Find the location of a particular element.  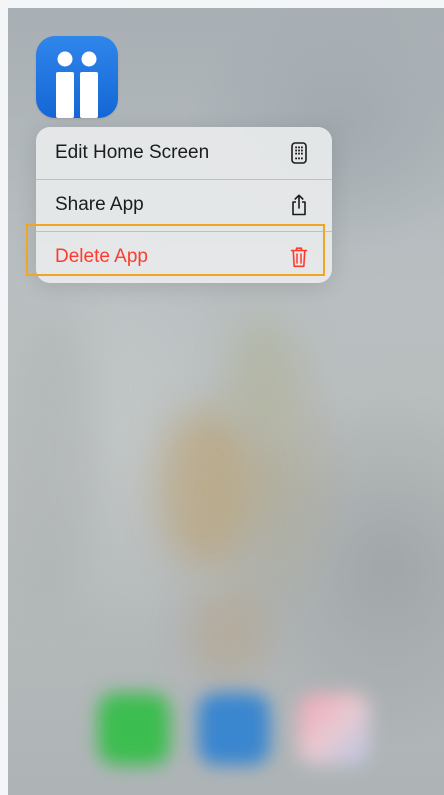

photos-app-icon is located at coordinates (334, 729).